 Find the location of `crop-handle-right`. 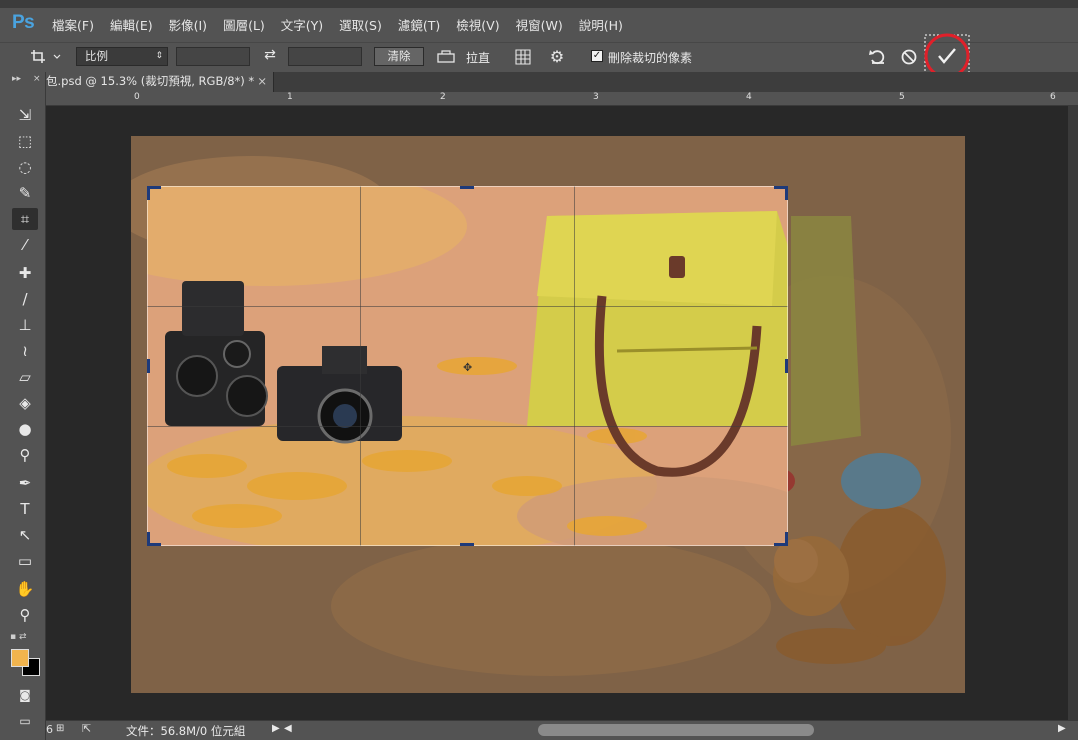

crop-handle-right is located at coordinates (786, 366).